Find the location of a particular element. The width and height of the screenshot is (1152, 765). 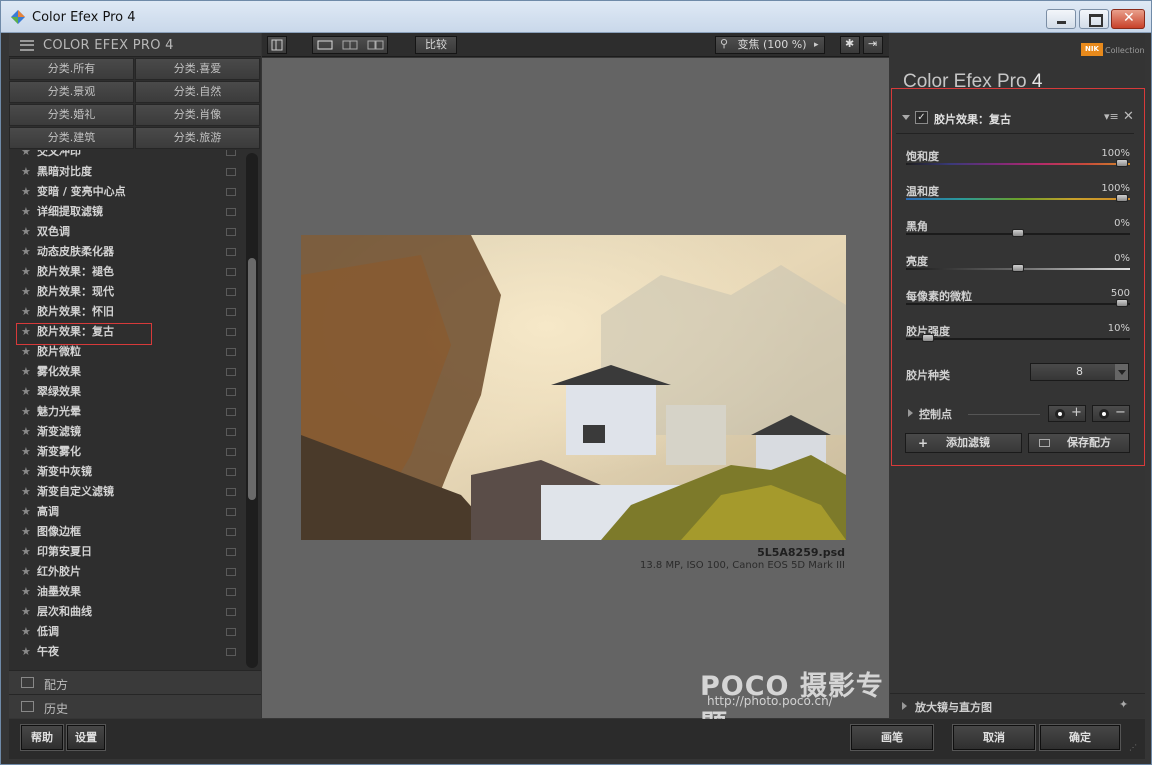

view-mode-icons is located at coordinates (351, 45).